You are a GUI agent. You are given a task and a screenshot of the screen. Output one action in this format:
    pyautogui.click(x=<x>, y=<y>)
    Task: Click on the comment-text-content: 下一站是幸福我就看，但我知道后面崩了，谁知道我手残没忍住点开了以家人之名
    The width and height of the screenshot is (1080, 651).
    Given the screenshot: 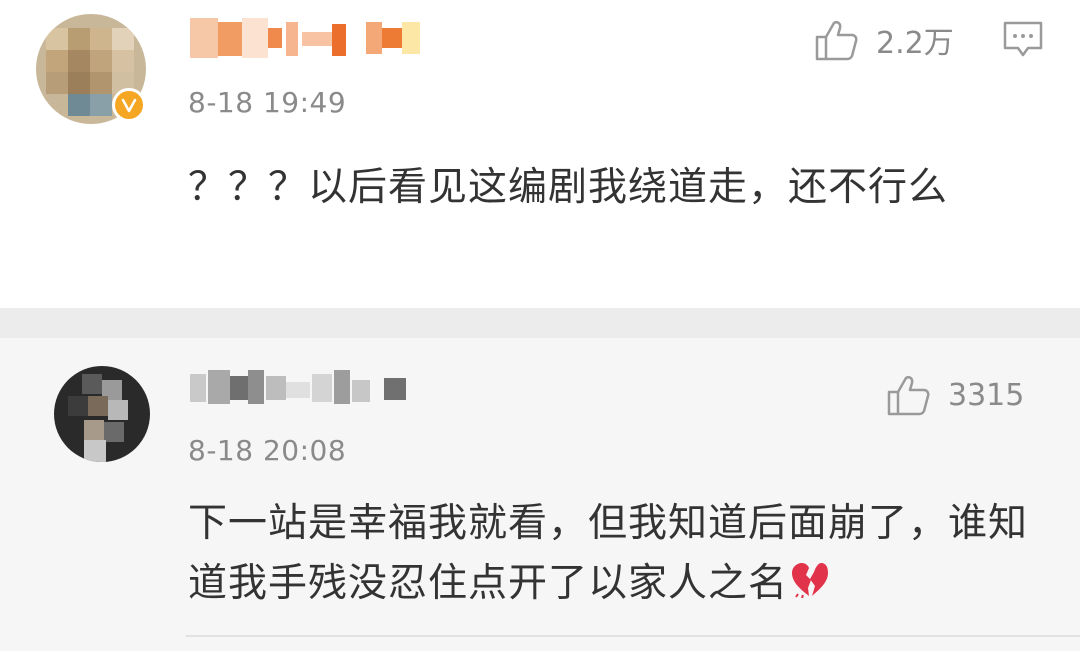 What is the action you would take?
    pyautogui.click(x=608, y=553)
    